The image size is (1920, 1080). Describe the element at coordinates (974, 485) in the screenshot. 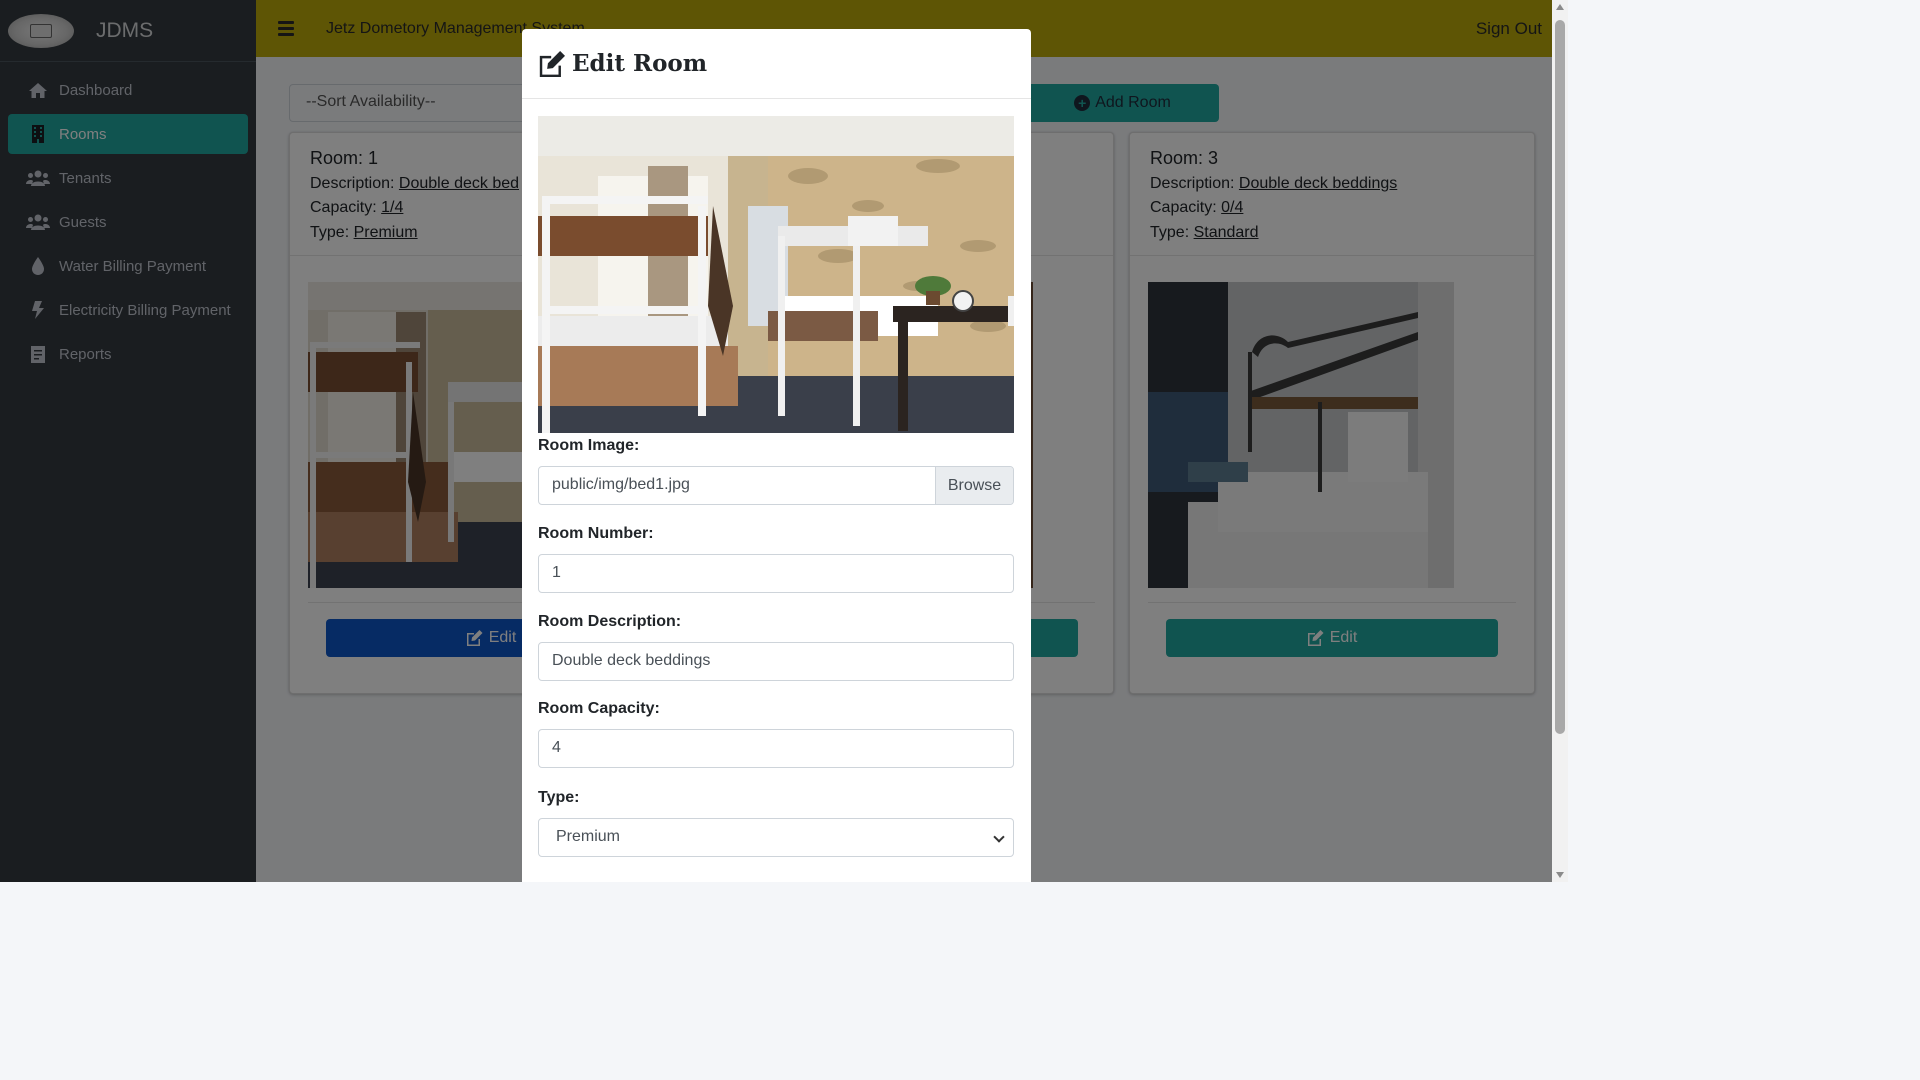

I see `browse-button: Browse` at that location.